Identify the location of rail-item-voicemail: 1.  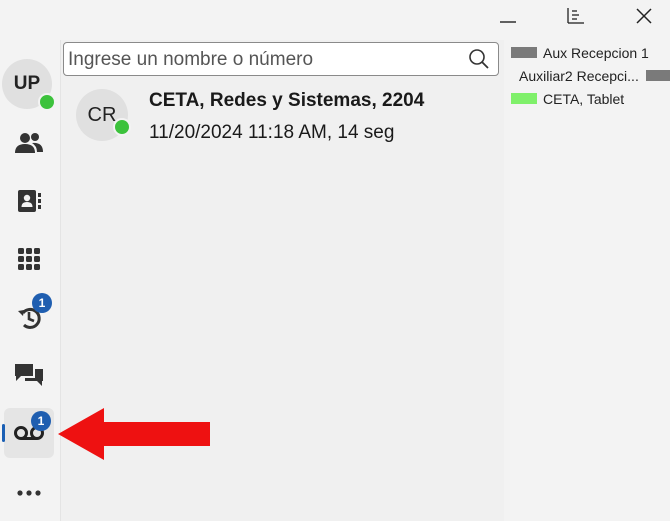
(28, 433).